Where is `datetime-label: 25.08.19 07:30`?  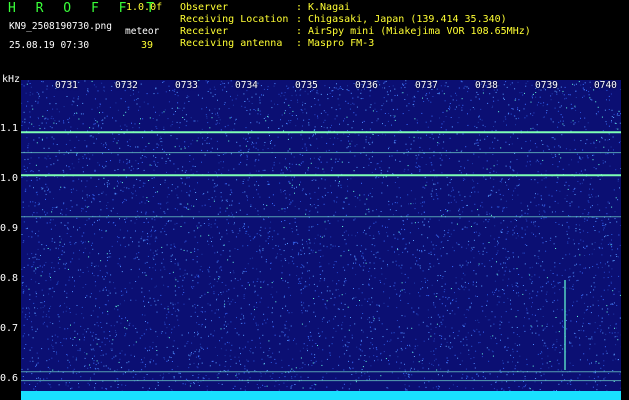
datetime-label: 25.08.19 07:30 is located at coordinates (49, 45).